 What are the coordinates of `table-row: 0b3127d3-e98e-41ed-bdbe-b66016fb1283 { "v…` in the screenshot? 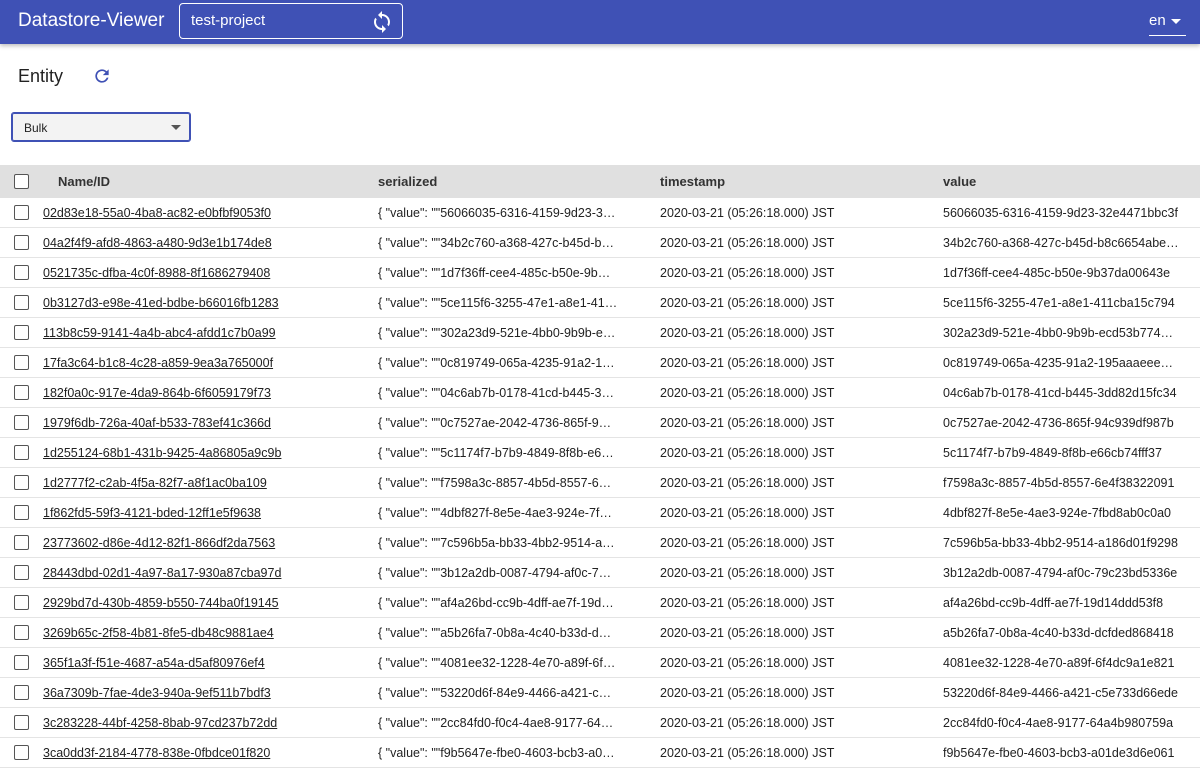 It's located at (600, 303).